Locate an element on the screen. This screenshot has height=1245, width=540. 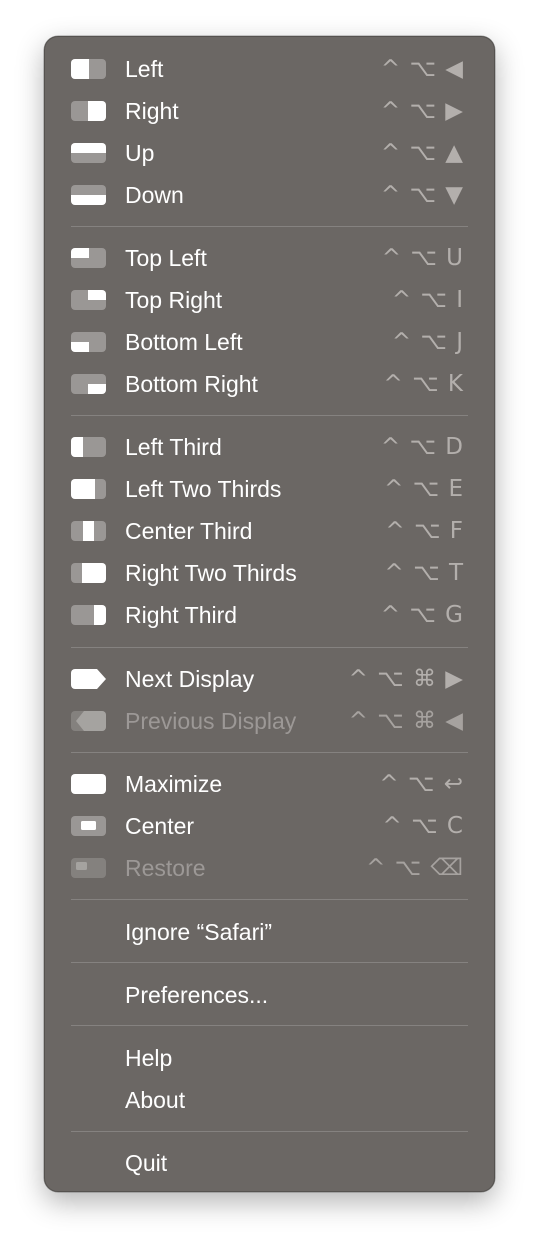
shortcut-text: ^ ⌥ T is located at coordinates (424, 573).